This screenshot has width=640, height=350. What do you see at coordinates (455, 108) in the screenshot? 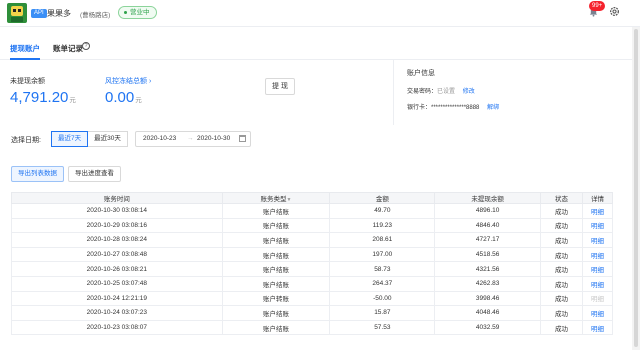
I see `bank-card-number: ***************8888` at bounding box center [455, 108].